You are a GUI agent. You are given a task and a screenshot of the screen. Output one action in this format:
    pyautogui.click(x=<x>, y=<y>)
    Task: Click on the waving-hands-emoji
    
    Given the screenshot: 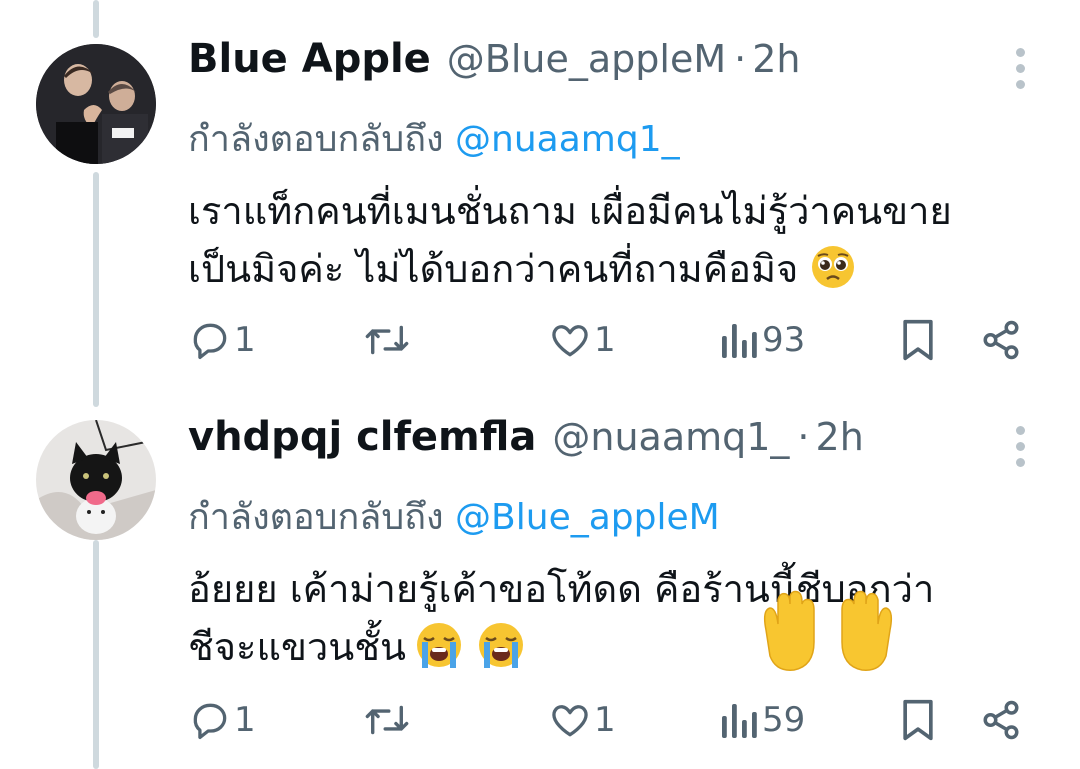 What is the action you would take?
    pyautogui.click(x=828, y=632)
    